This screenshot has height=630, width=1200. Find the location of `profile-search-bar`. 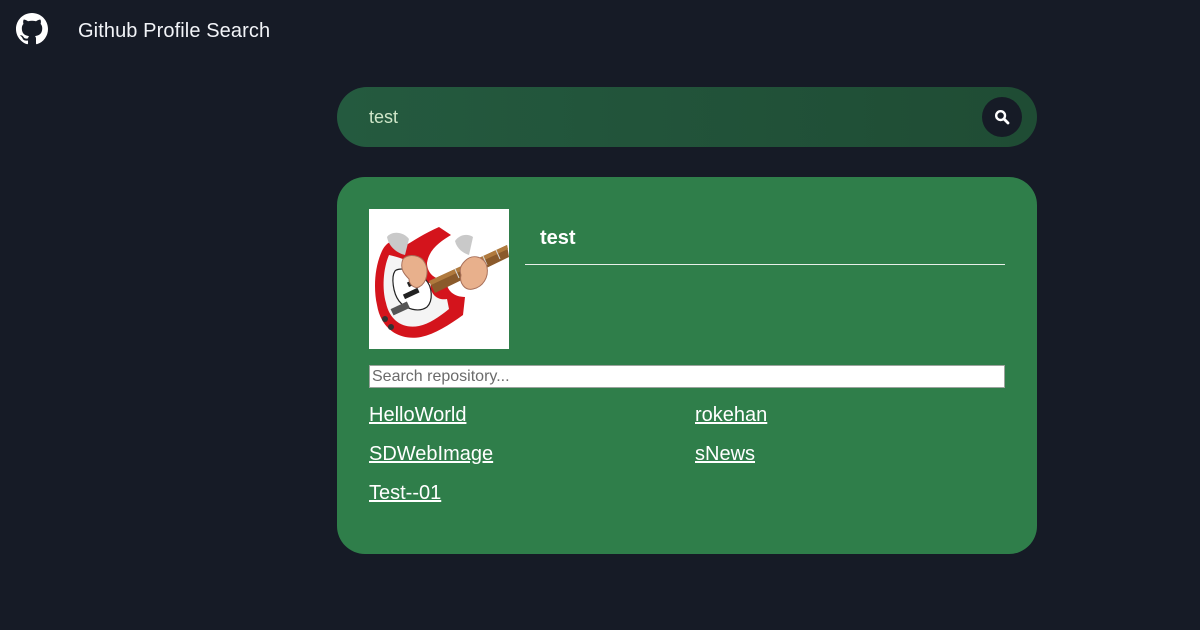

profile-search-bar is located at coordinates (687, 117).